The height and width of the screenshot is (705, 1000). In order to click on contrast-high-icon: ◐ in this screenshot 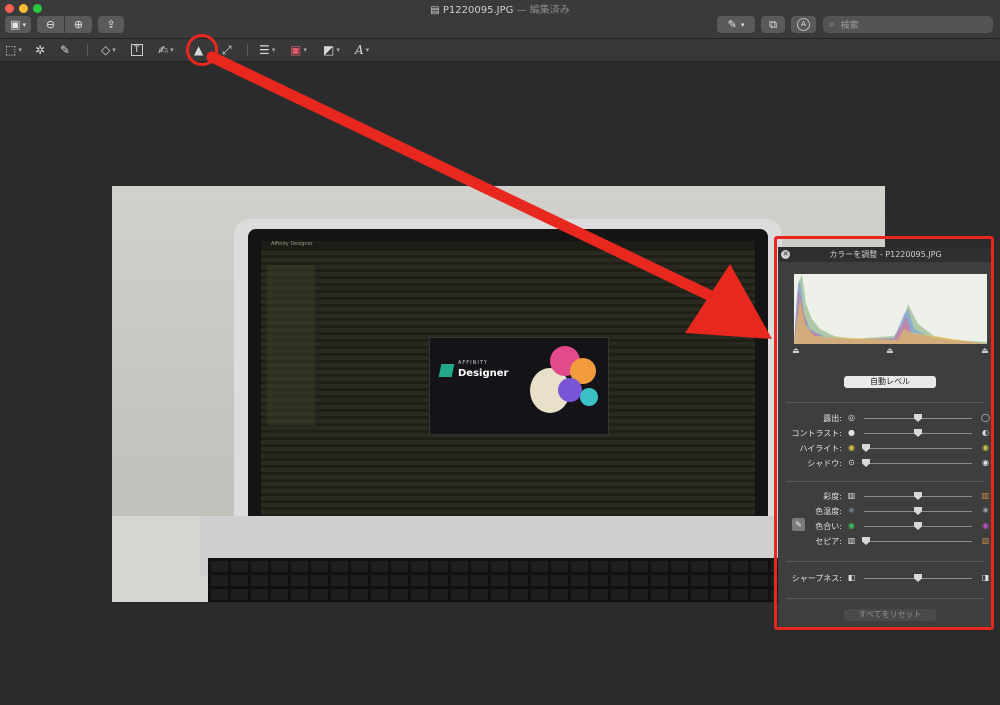, I will do `click(985, 432)`.